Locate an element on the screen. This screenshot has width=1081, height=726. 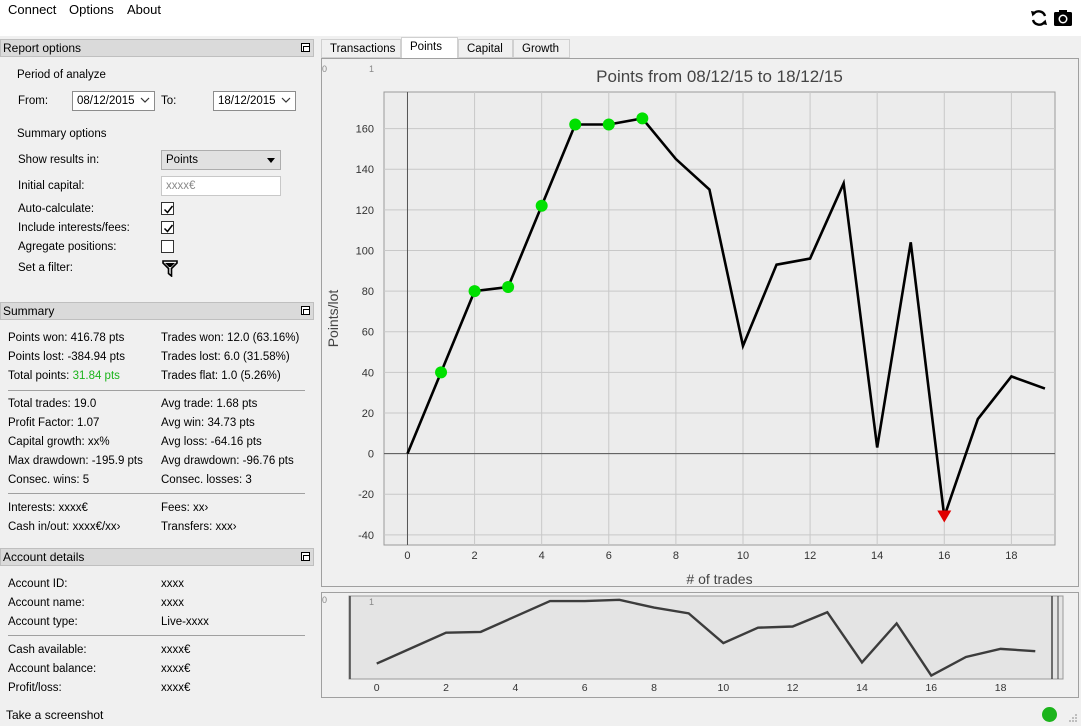
interests: Interests: xxxx€ is located at coordinates (48, 508).